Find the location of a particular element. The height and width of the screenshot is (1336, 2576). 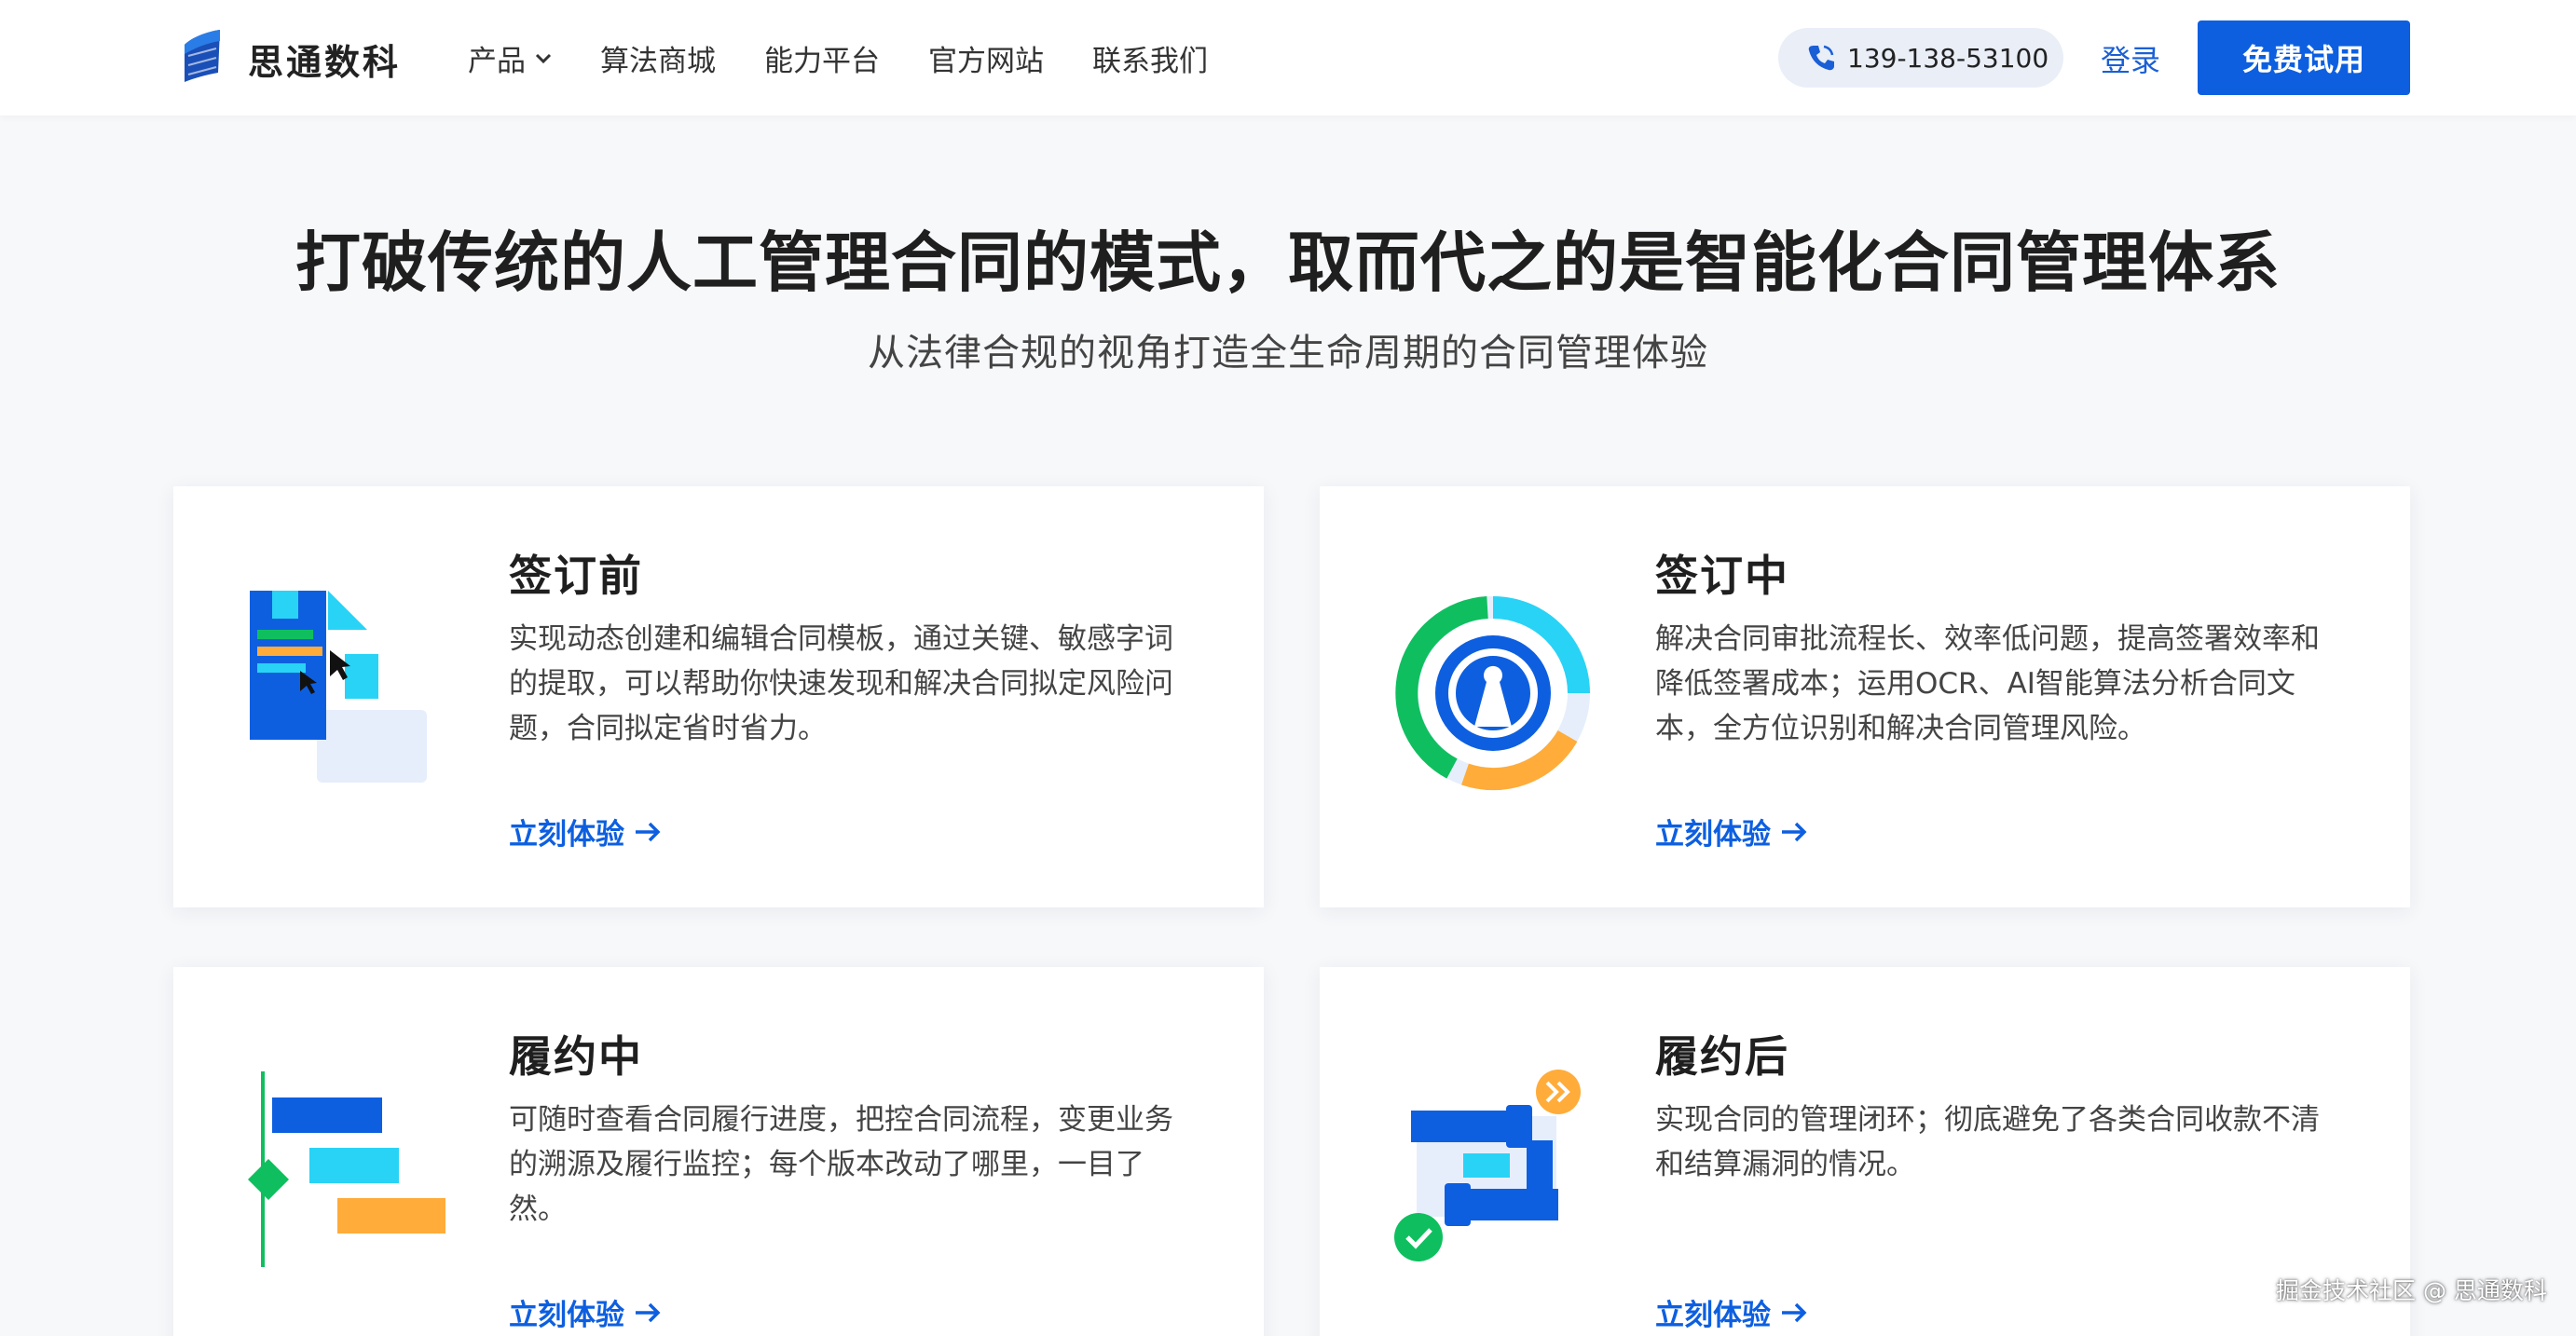

ring-chart-illustration is located at coordinates (1492, 693).